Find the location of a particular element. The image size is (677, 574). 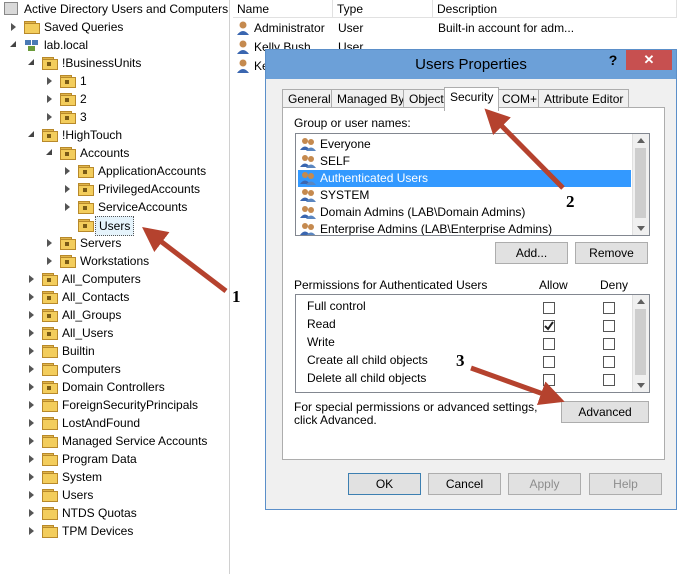

annotation-label-2: 2 is located at coordinates (570, 201).